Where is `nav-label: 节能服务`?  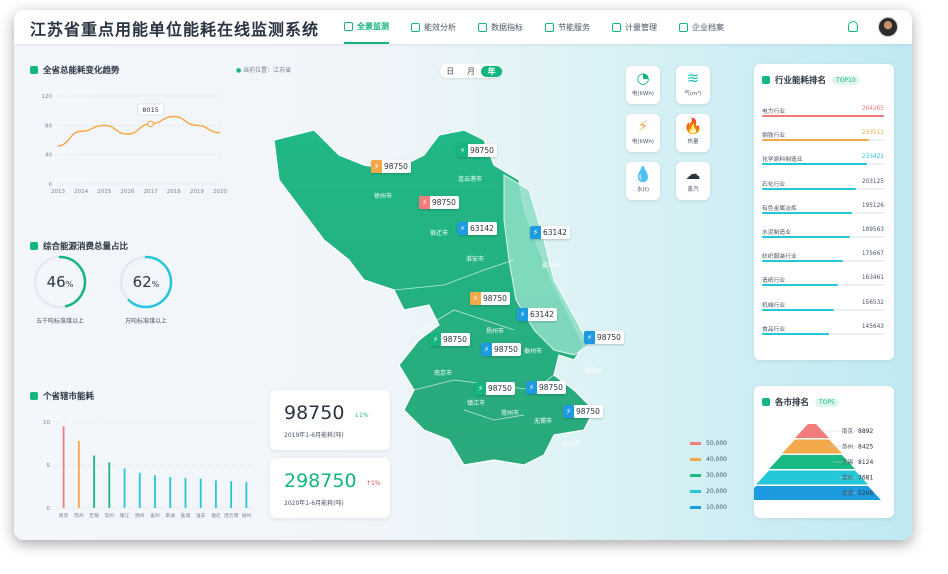 nav-label: 节能服务 is located at coordinates (574, 27).